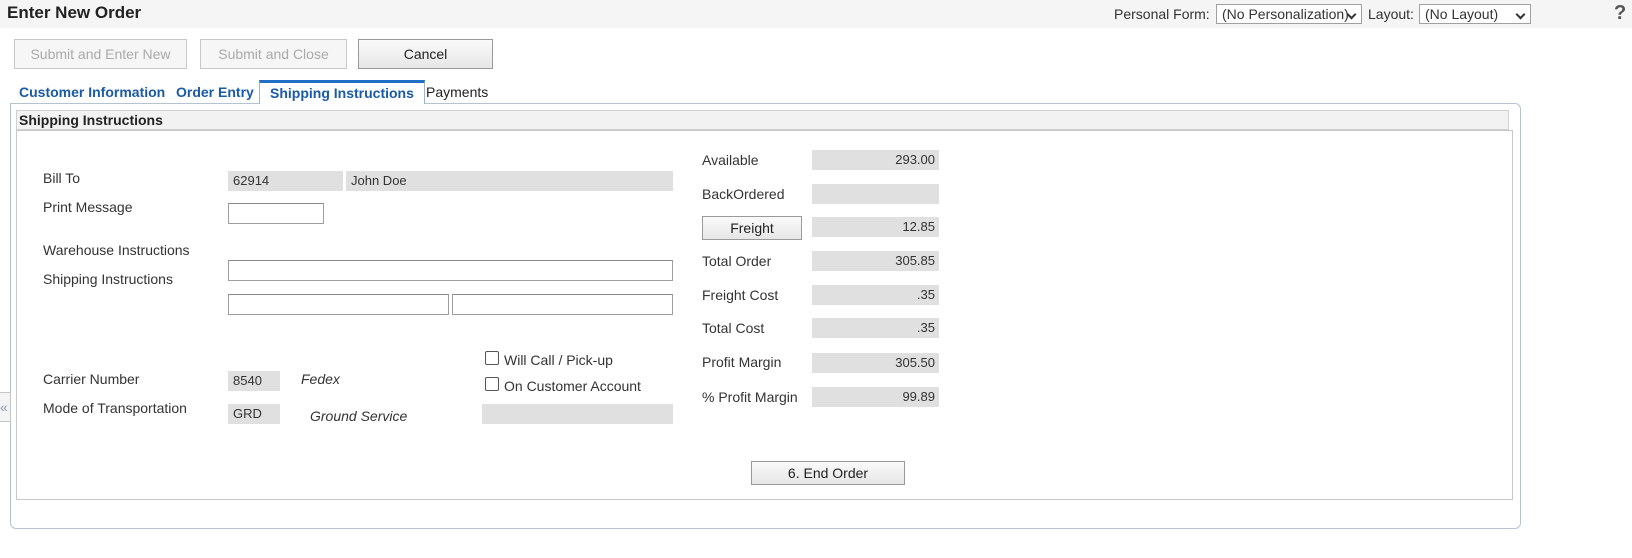 This screenshot has width=1632, height=558. What do you see at coordinates (762, 120) in the screenshot?
I see `section-header` at bounding box center [762, 120].